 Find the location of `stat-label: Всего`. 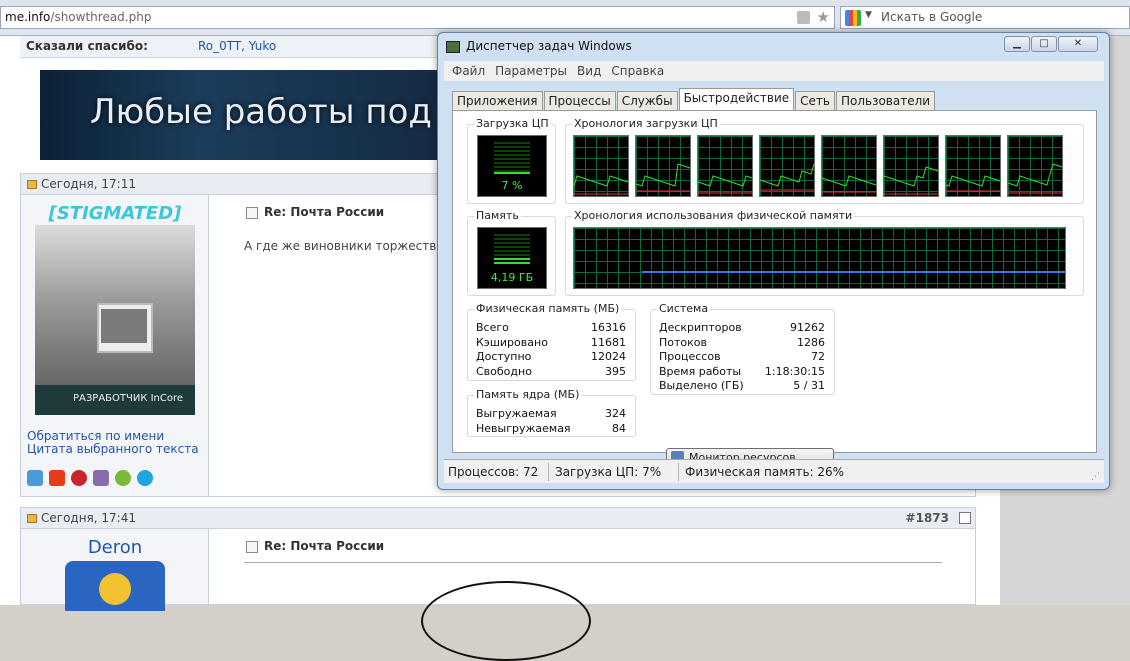

stat-label: Всего is located at coordinates (492, 327).